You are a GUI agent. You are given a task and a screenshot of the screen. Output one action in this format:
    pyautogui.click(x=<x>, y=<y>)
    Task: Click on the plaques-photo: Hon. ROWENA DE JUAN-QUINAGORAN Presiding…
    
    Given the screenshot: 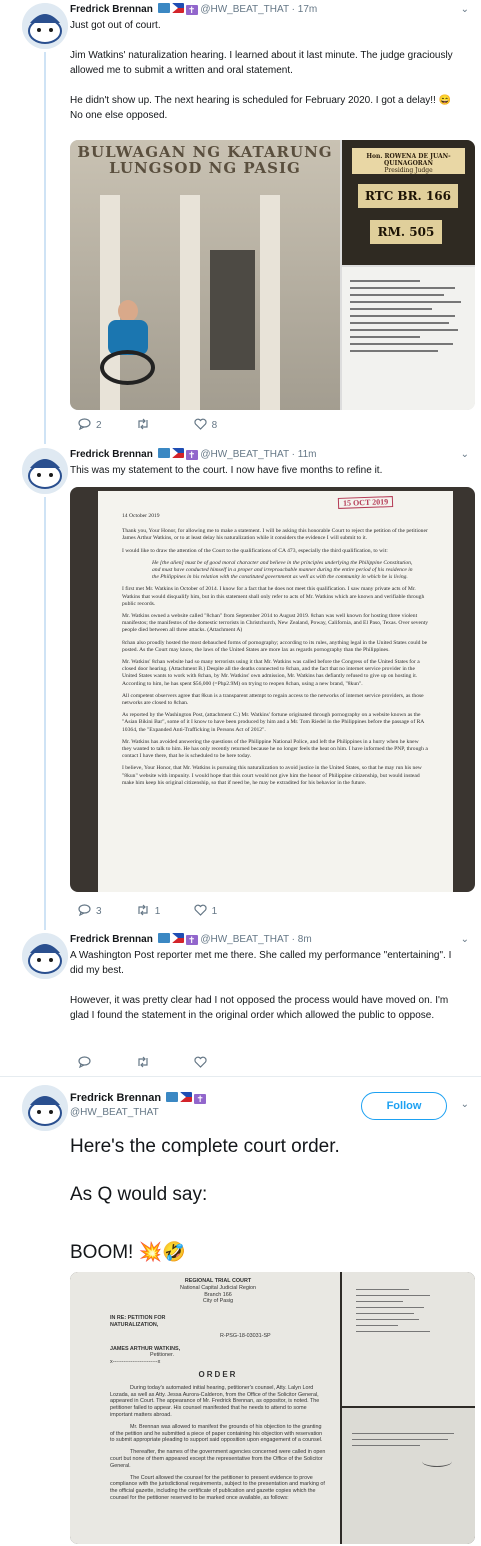 What is the action you would take?
    pyautogui.click(x=408, y=202)
    